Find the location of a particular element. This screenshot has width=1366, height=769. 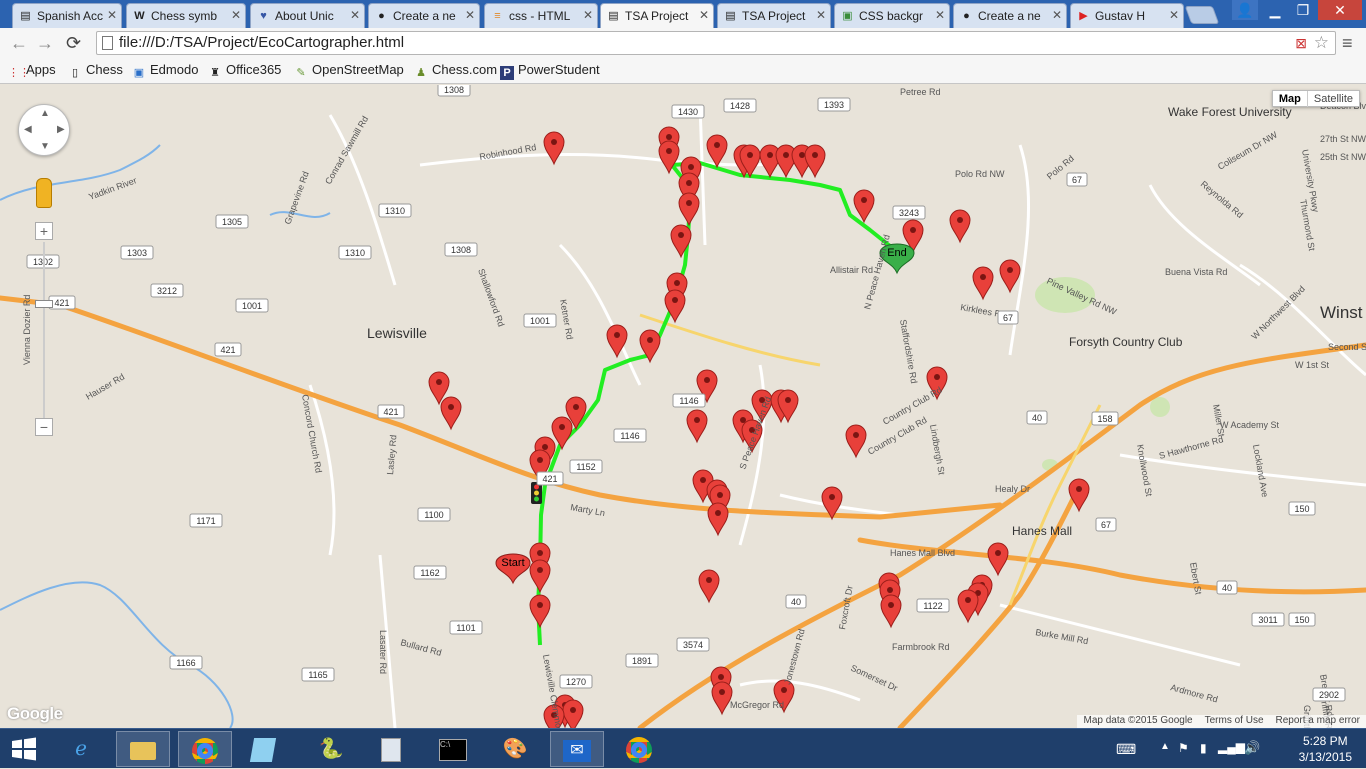

route-shield: 1310 is located at coordinates (355, 252).